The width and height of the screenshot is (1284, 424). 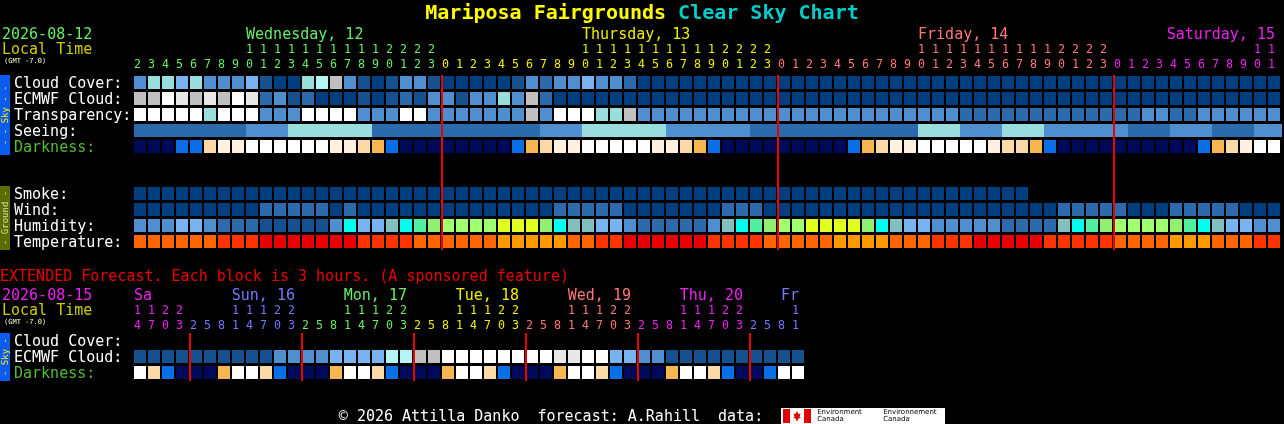 I want to click on day-label: Thursday, 13, so click(x=636, y=34).